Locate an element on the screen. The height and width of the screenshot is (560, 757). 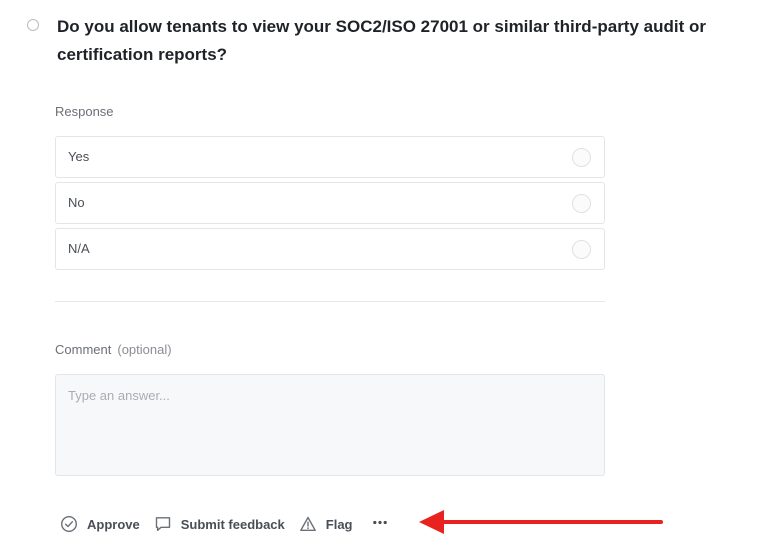
response-option-na: N/A is located at coordinates (330, 249).